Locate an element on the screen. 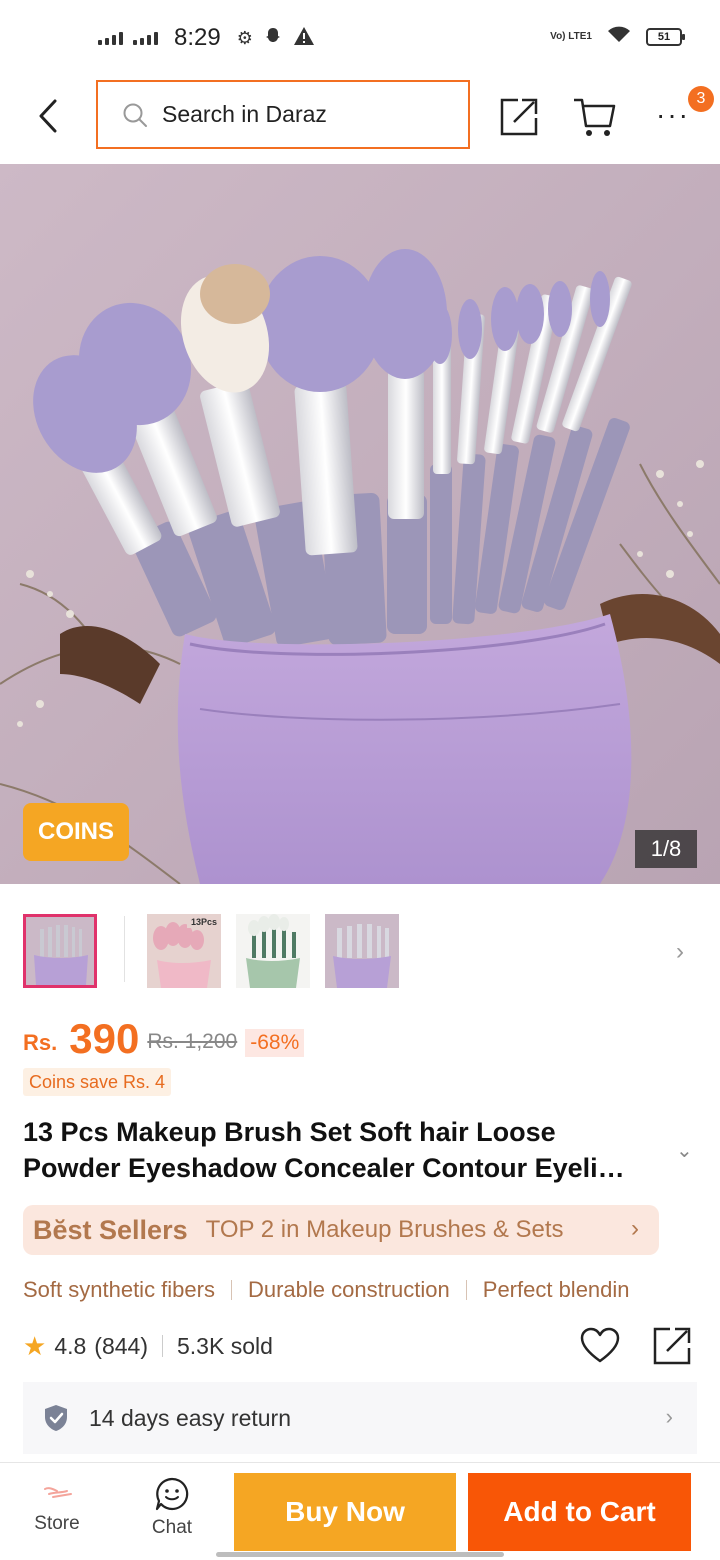 The width and height of the screenshot is (720, 1560). original-price: Rs. 1,200 is located at coordinates (192, 1041).